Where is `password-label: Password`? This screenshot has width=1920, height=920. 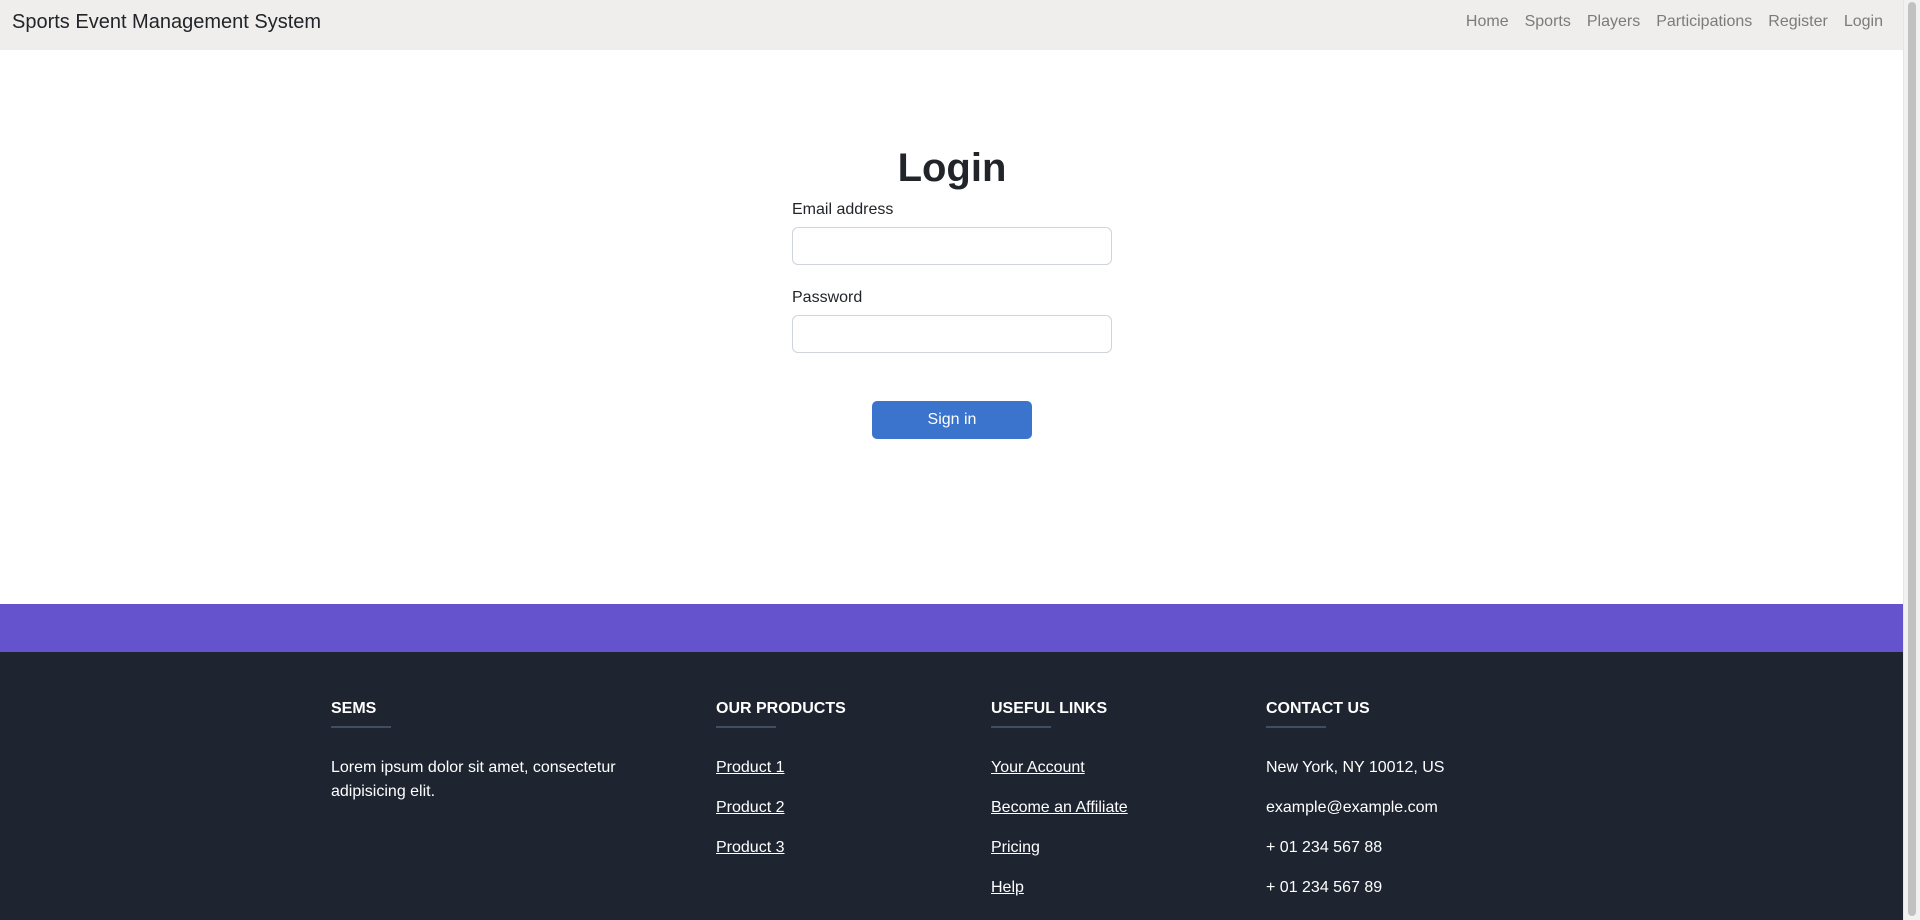
password-label: Password is located at coordinates (827, 297).